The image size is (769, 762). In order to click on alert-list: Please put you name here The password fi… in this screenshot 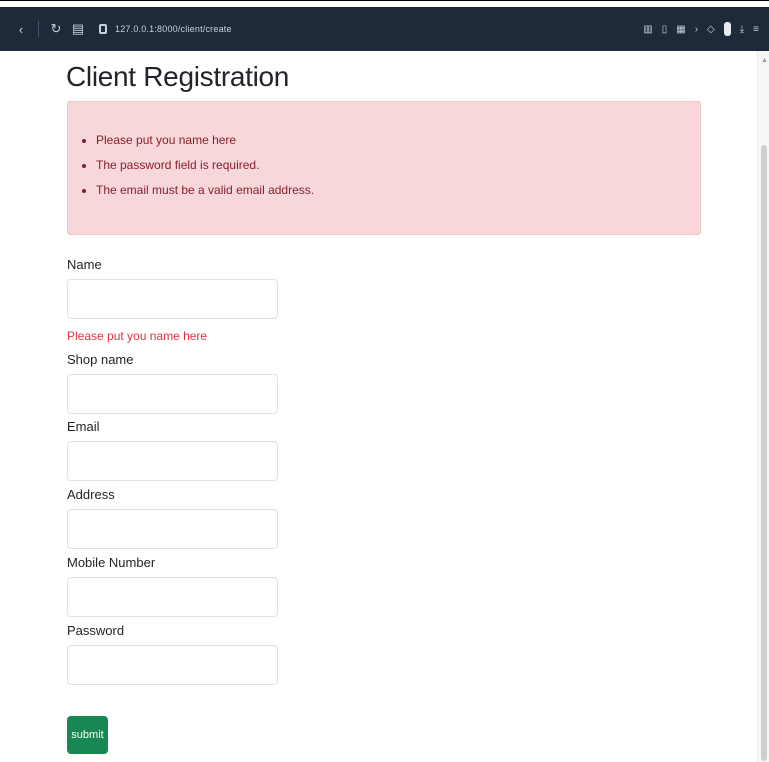, I will do `click(384, 165)`.